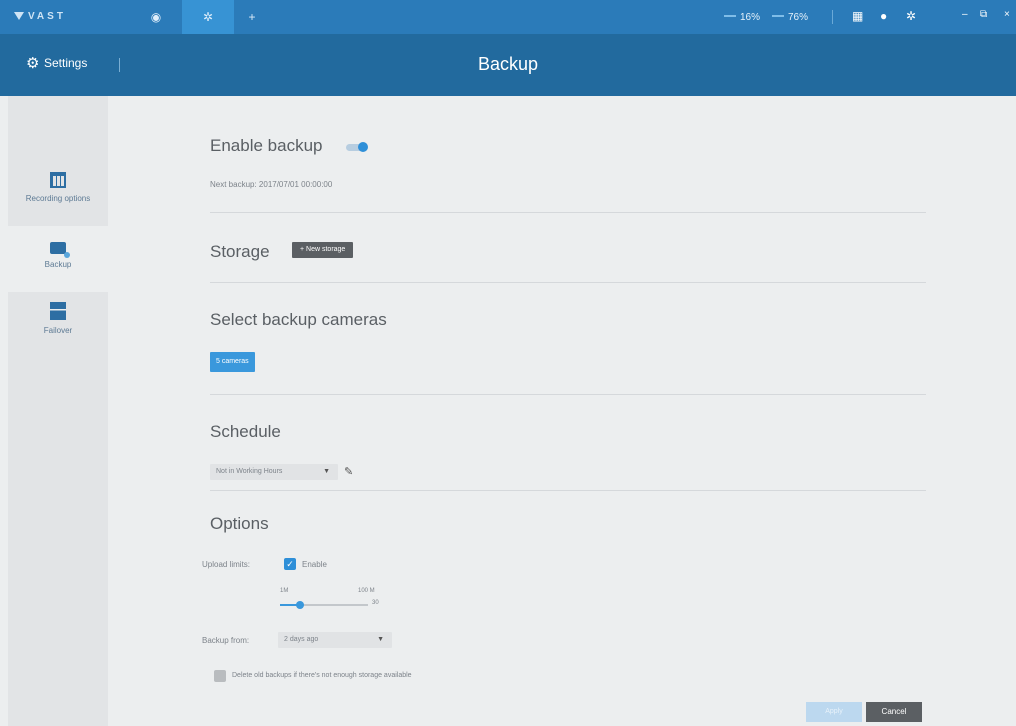 This screenshot has height=726, width=1016. What do you see at coordinates (366, 591) in the screenshot?
I see `slider-max-label: 100 M` at bounding box center [366, 591].